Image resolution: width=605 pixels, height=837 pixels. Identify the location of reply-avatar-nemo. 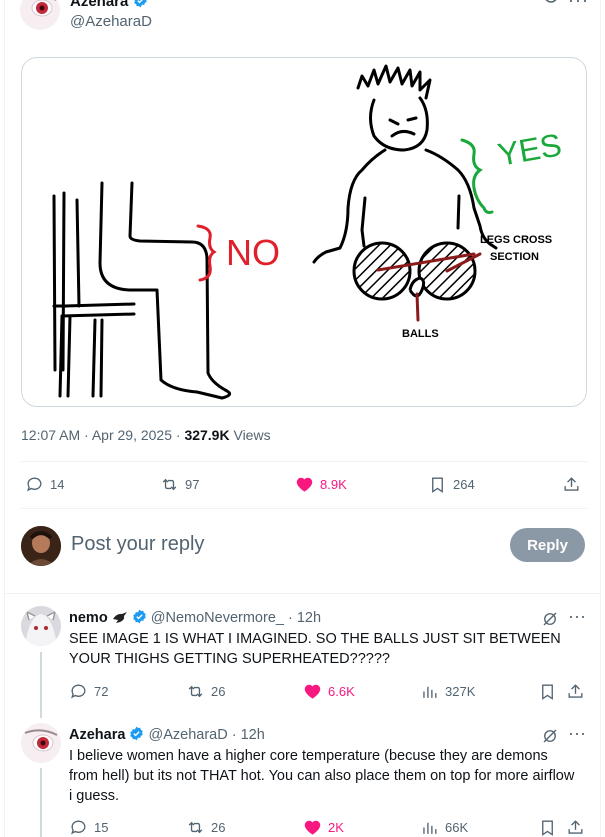
(41, 626).